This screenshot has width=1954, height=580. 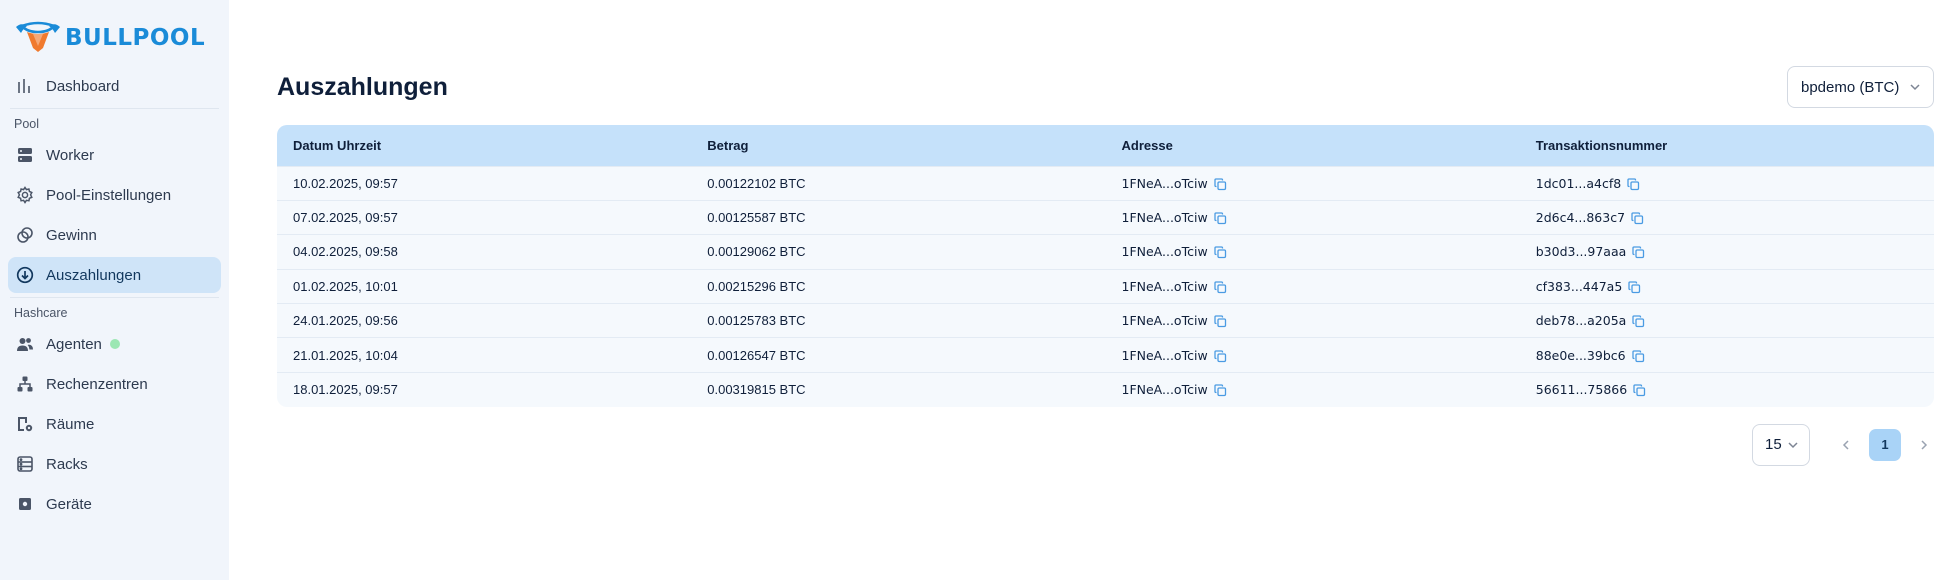 What do you see at coordinates (1105, 444) in the screenshot?
I see `pagination: 15 1` at bounding box center [1105, 444].